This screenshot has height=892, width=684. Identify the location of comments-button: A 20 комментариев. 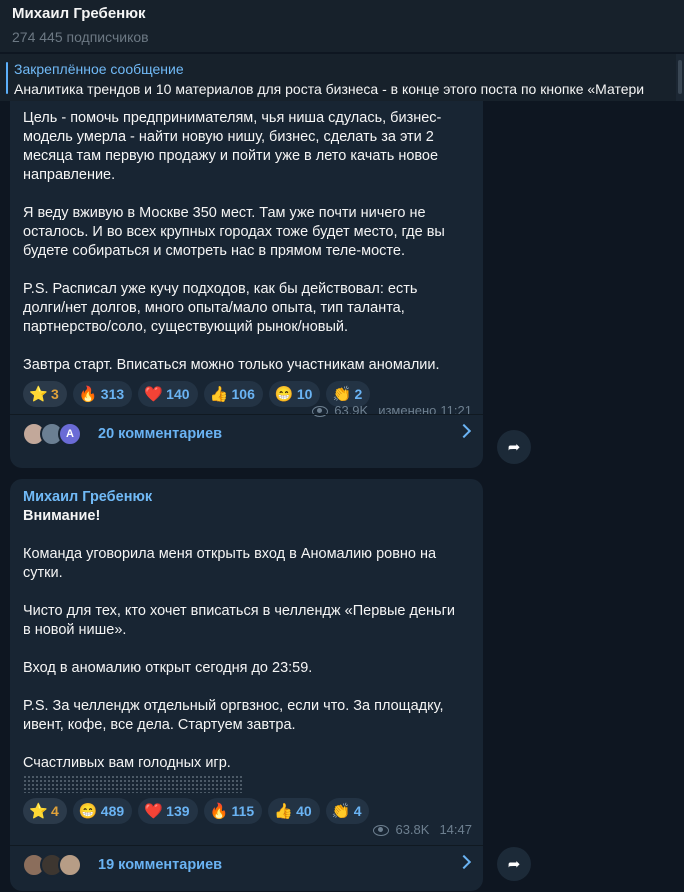
(246, 433).